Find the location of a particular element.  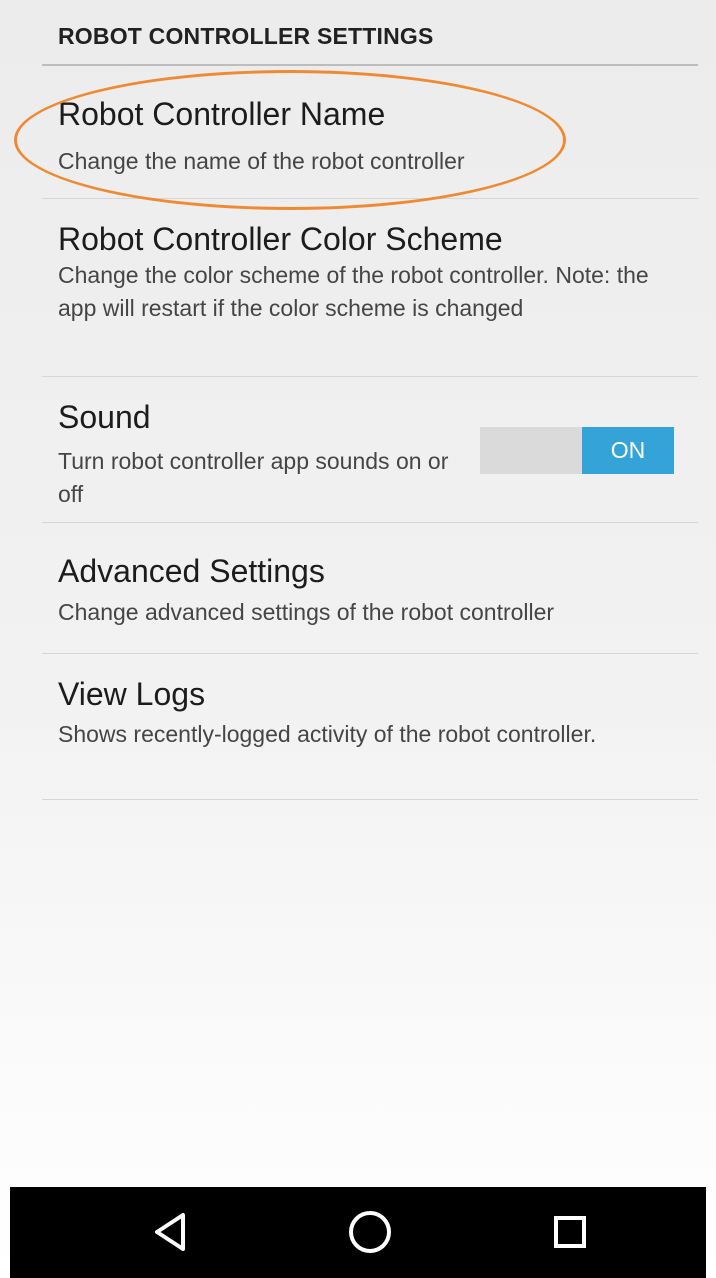

pref-title: Robot Controller Name is located at coordinates (222, 114).